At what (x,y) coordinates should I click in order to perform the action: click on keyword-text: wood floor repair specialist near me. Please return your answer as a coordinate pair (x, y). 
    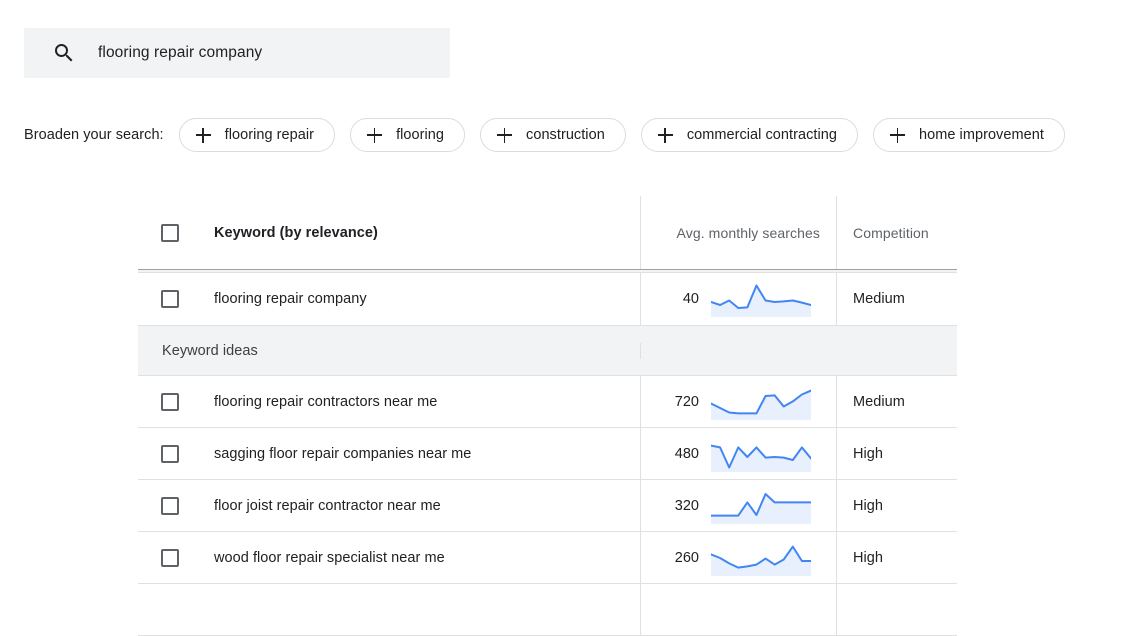
    Looking at the image, I should click on (329, 557).